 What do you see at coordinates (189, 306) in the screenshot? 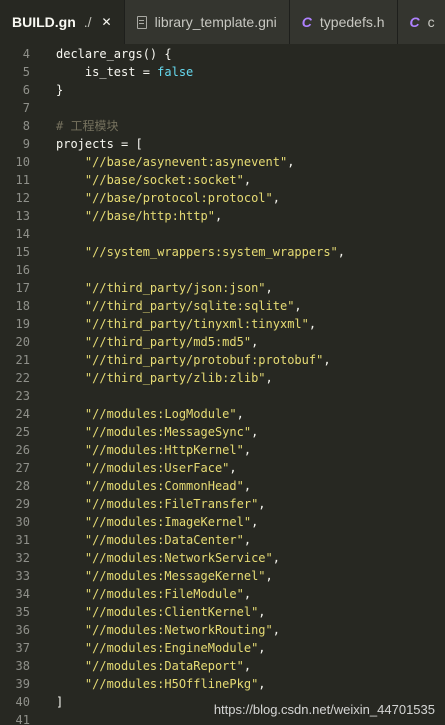
I see `string-literal: "//third_party/sqlite:sqlite"` at bounding box center [189, 306].